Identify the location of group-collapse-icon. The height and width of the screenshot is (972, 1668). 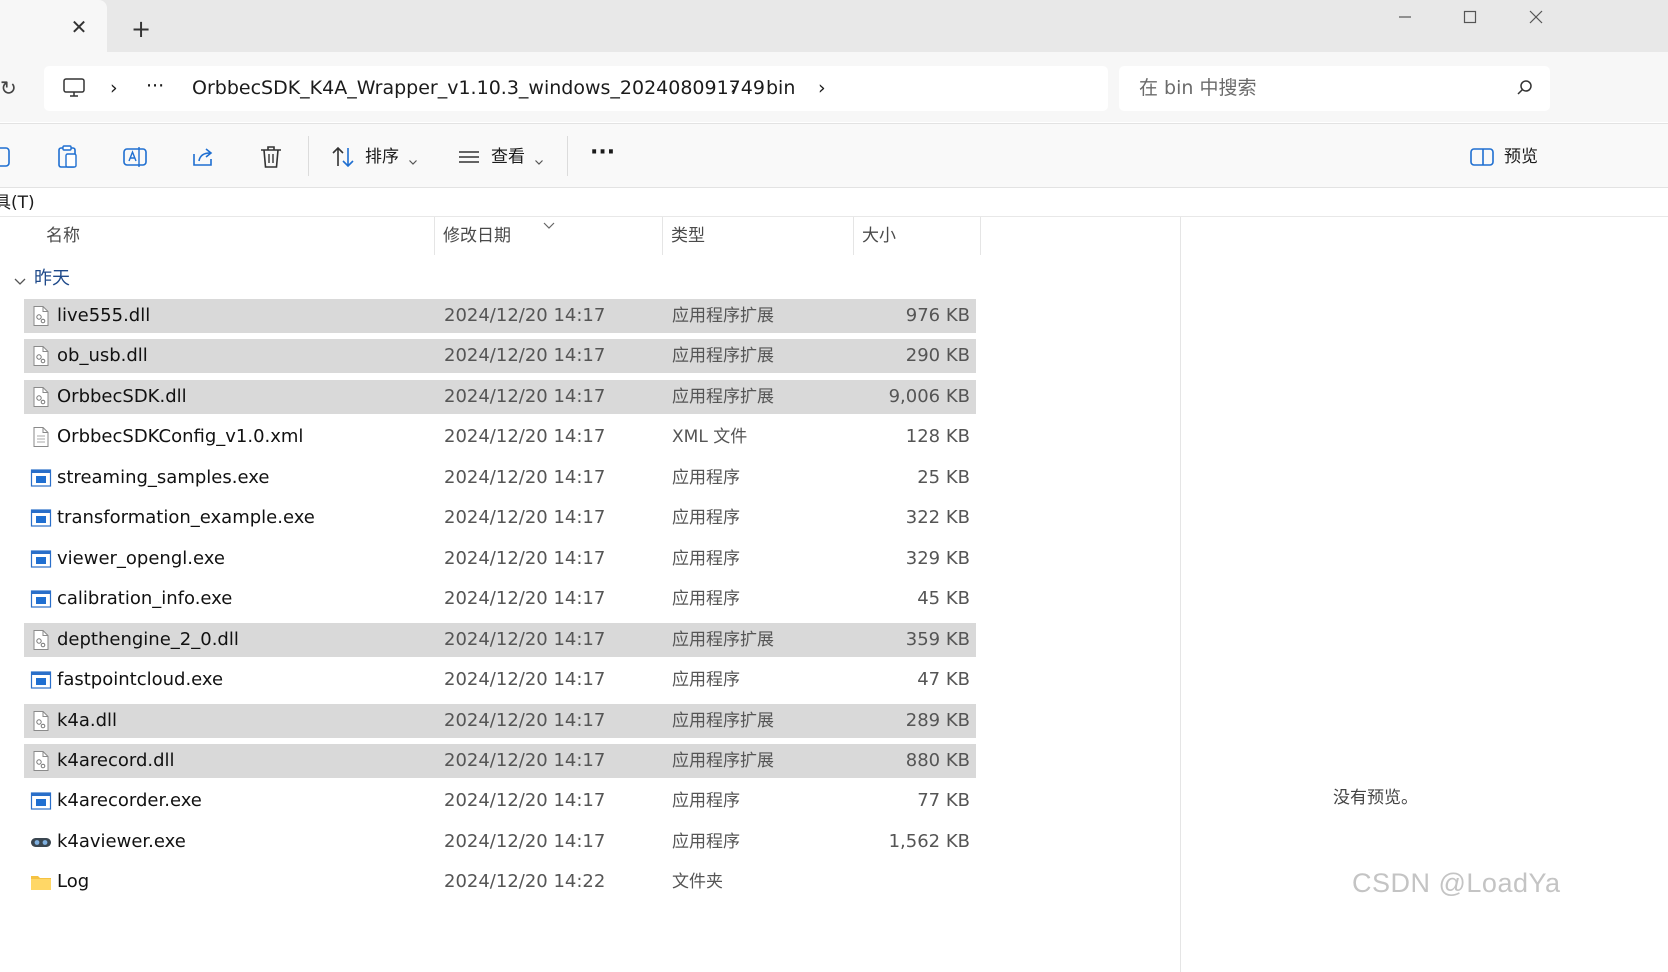
(20, 278).